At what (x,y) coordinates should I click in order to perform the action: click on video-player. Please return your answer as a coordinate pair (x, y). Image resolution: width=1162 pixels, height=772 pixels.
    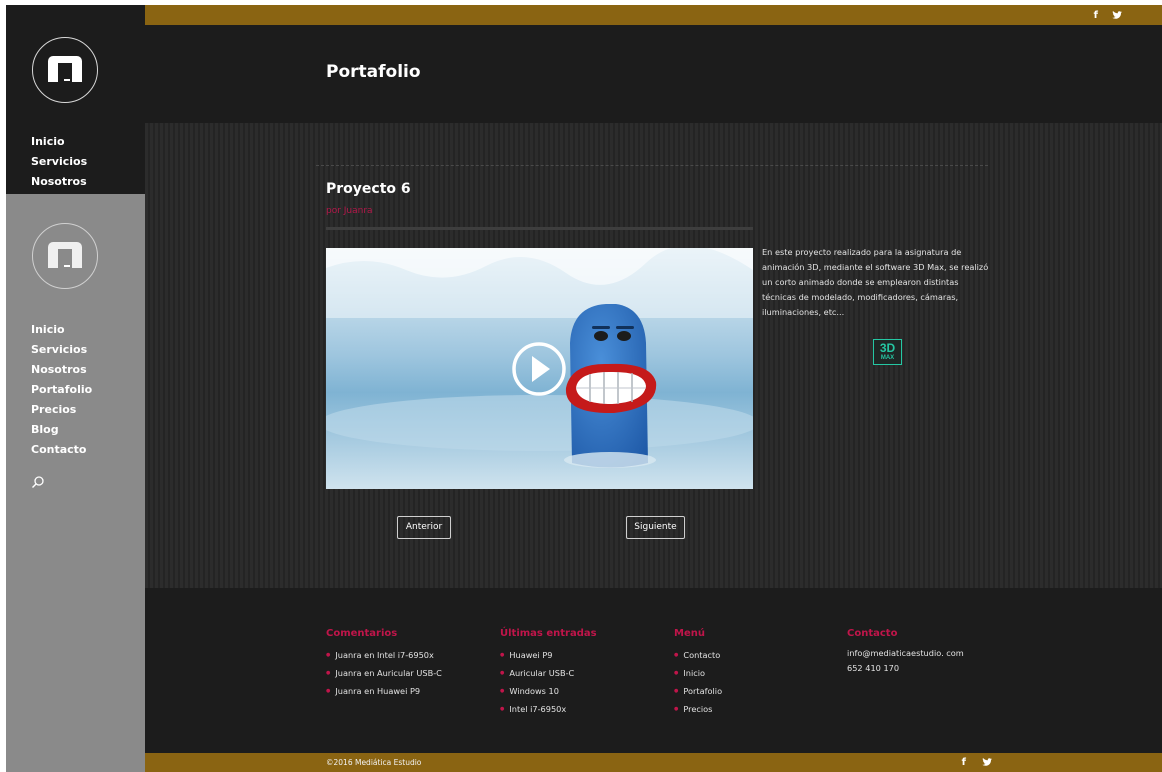
    Looking at the image, I should click on (539, 368).